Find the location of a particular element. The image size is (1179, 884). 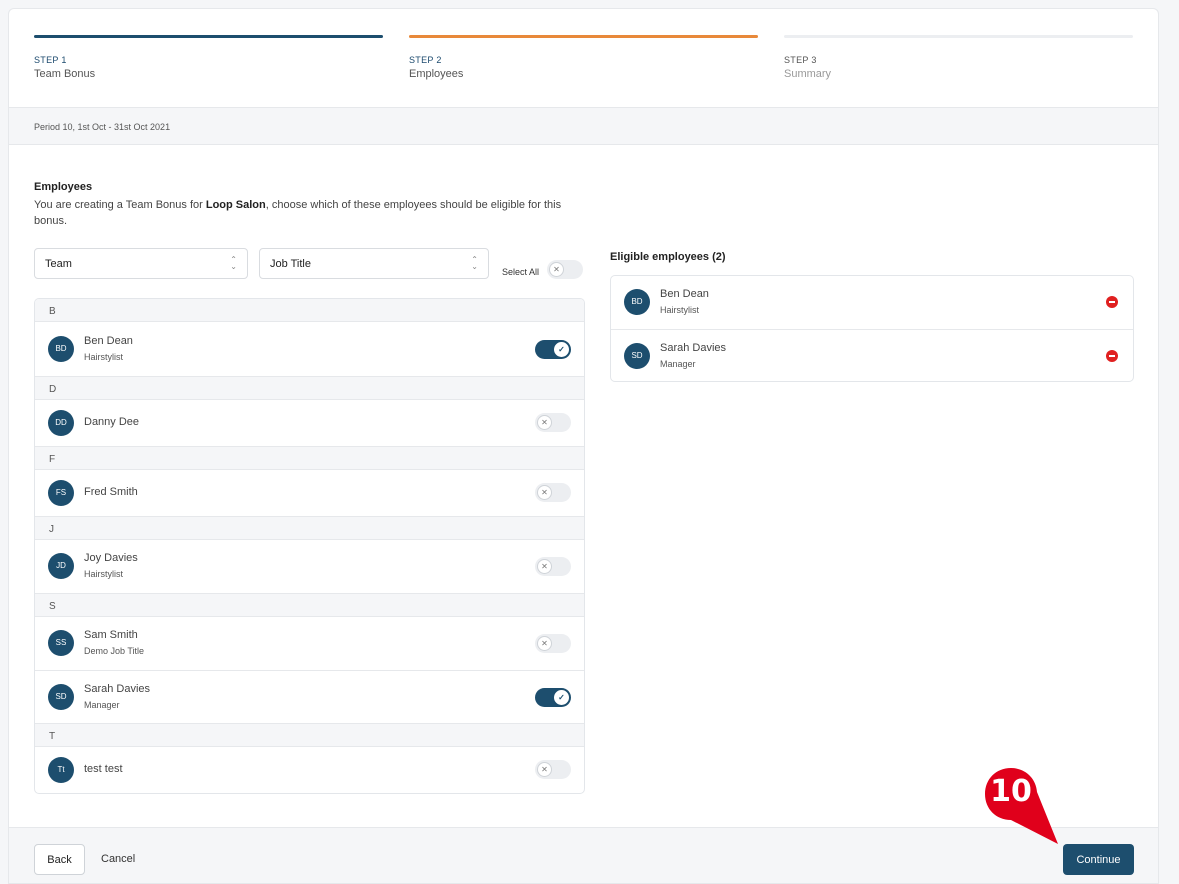

callout-number: 10 is located at coordinates (1011, 791).